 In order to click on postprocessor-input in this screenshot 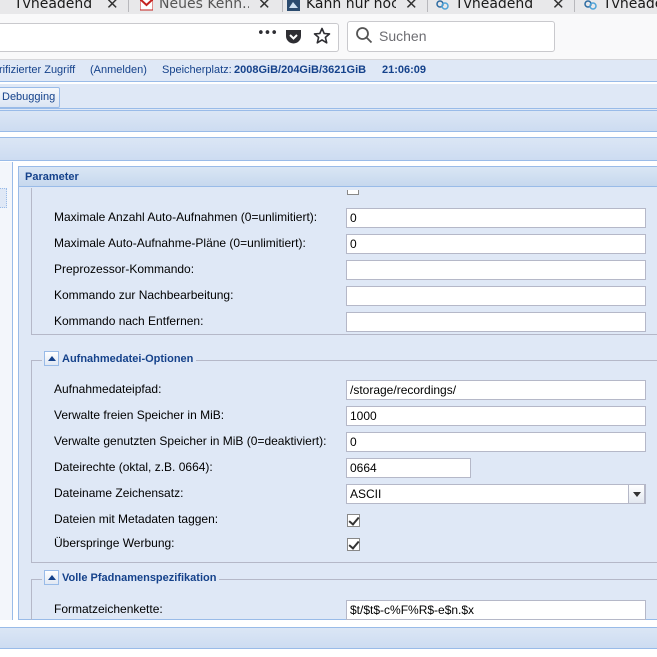, I will do `click(496, 296)`.